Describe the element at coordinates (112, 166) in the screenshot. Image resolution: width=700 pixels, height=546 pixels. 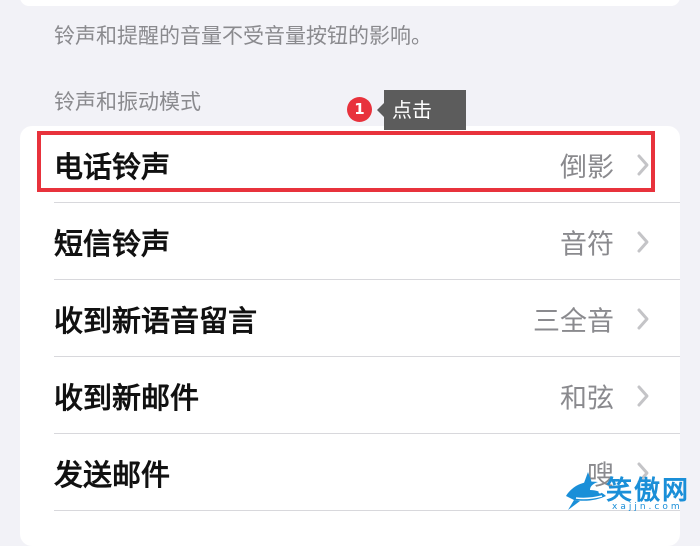
I see `row-label: 电话铃声` at that location.